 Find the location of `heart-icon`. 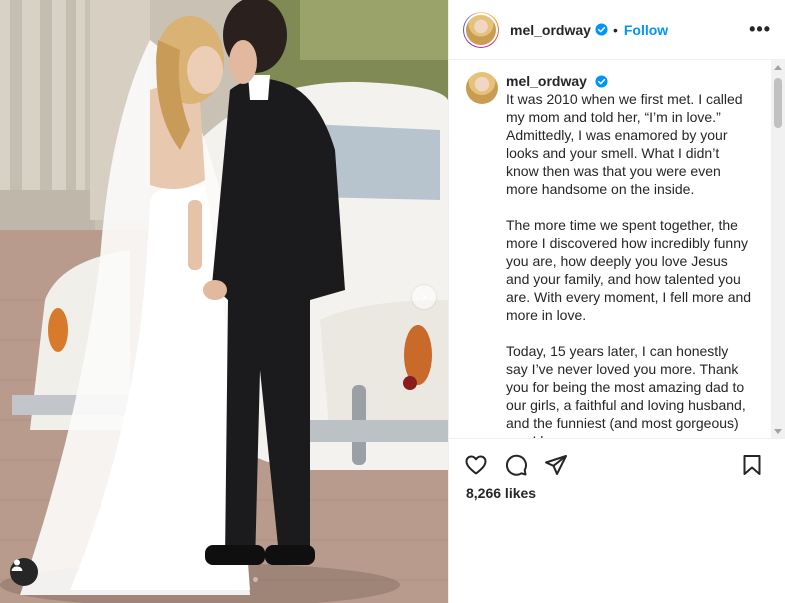

heart-icon is located at coordinates (476, 465).